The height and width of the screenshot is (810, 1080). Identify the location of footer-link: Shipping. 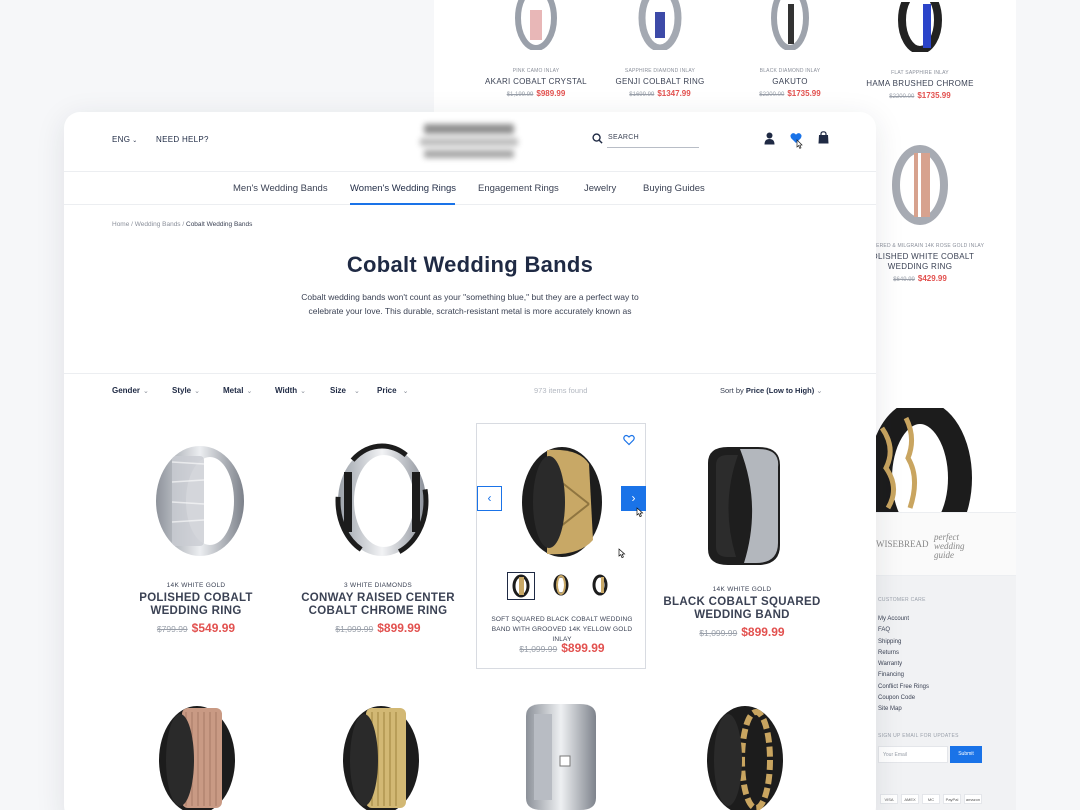
(903, 642).